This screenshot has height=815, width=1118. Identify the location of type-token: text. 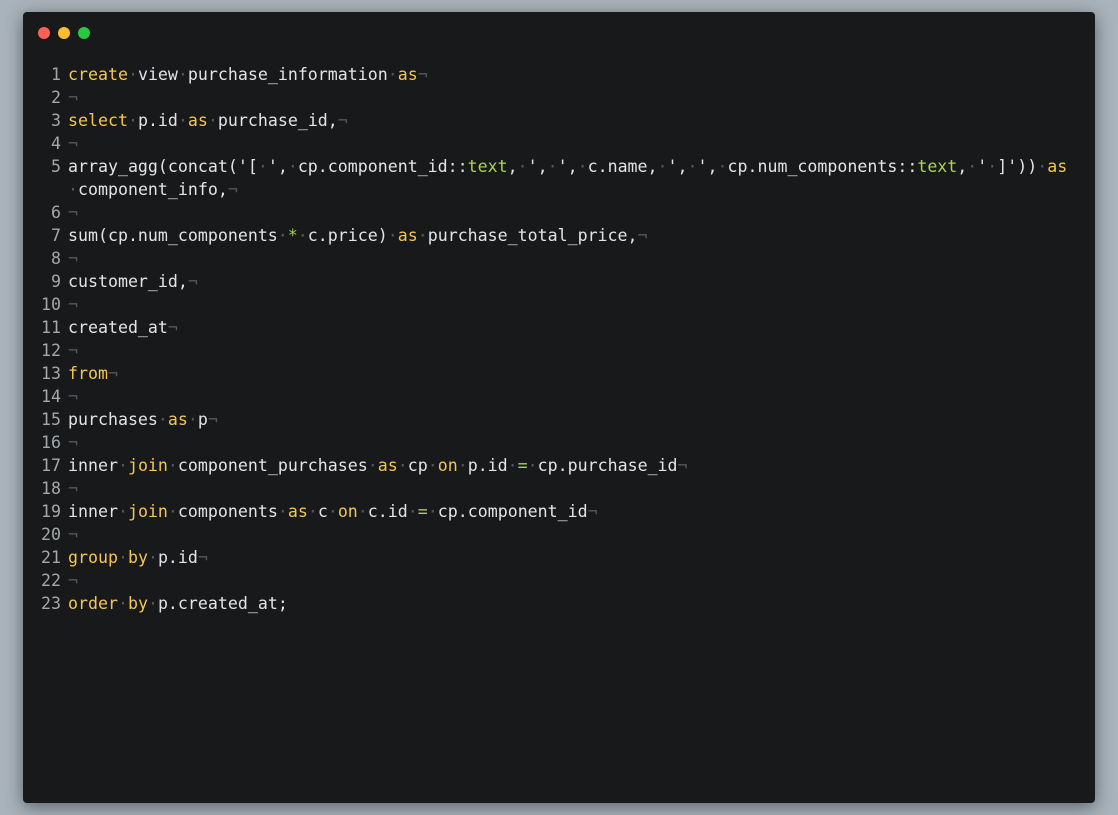
(487, 166).